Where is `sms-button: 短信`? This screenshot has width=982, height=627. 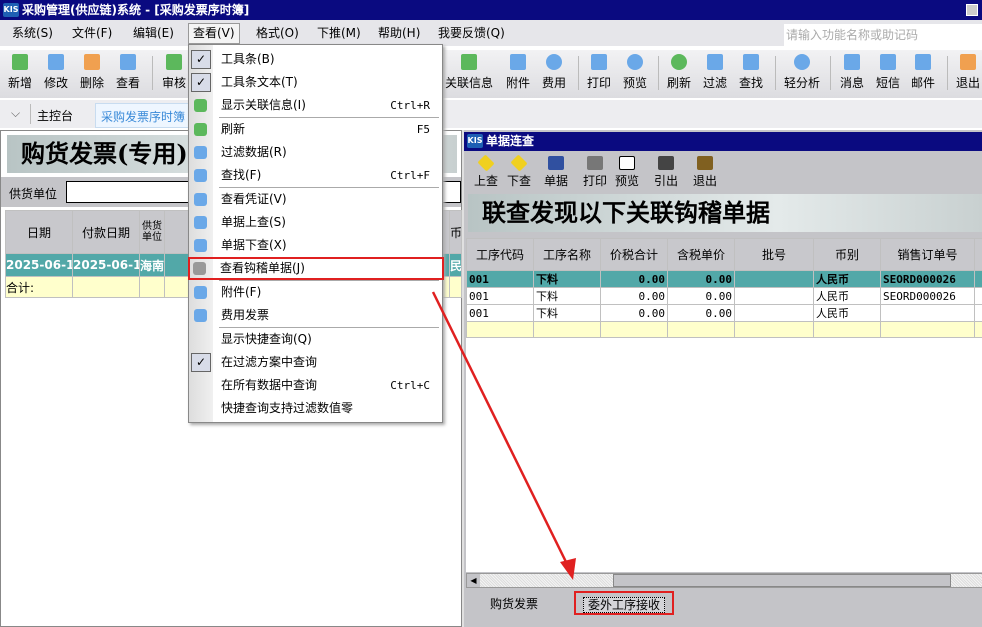
sms-button: 短信 is located at coordinates (888, 71).